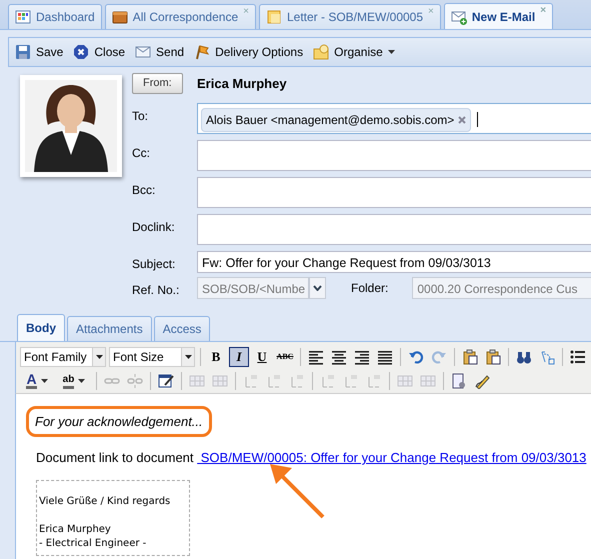  What do you see at coordinates (156, 290) in the screenshot?
I see `field-label: Ref. No.:` at bounding box center [156, 290].